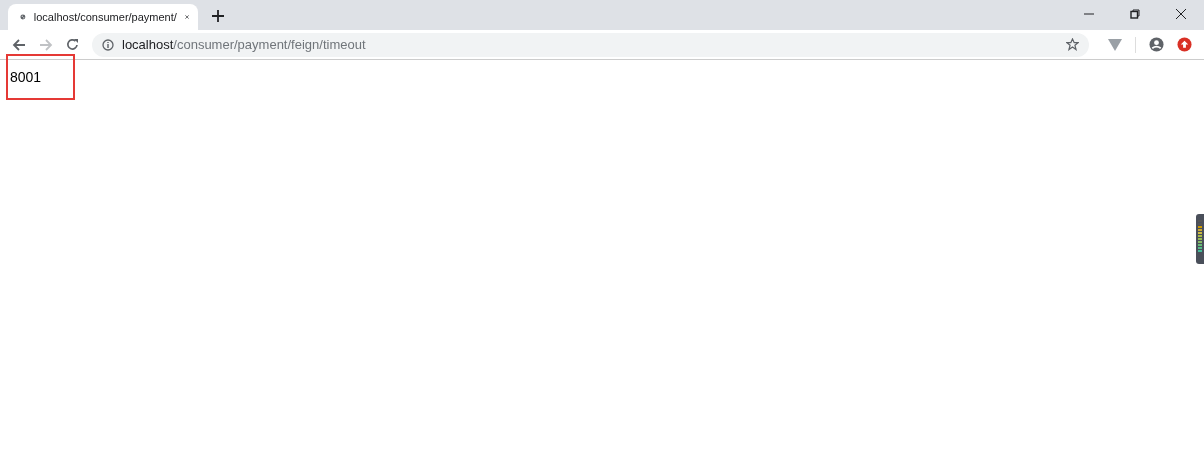  I want to click on close-icon, so click(1181, 14).